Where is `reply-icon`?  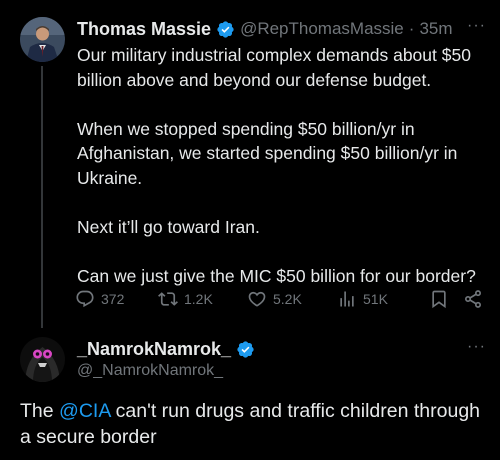
reply-icon is located at coordinates (85, 299).